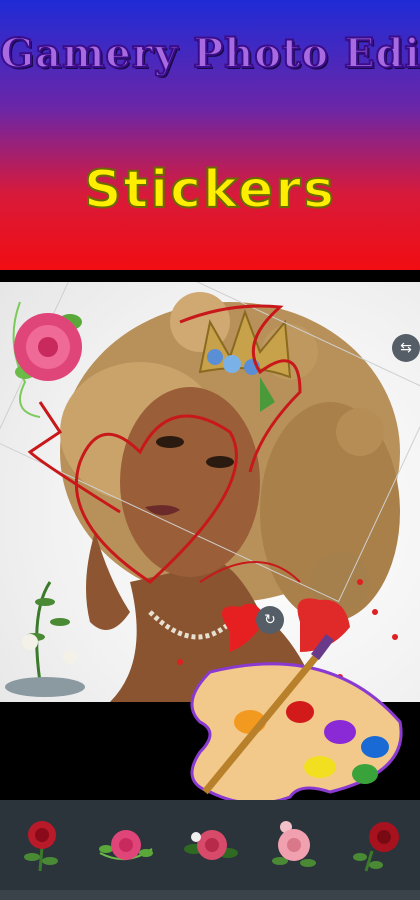 The width and height of the screenshot is (420, 900). I want to click on sticker-item-rose-dark-red, so click(378, 845).